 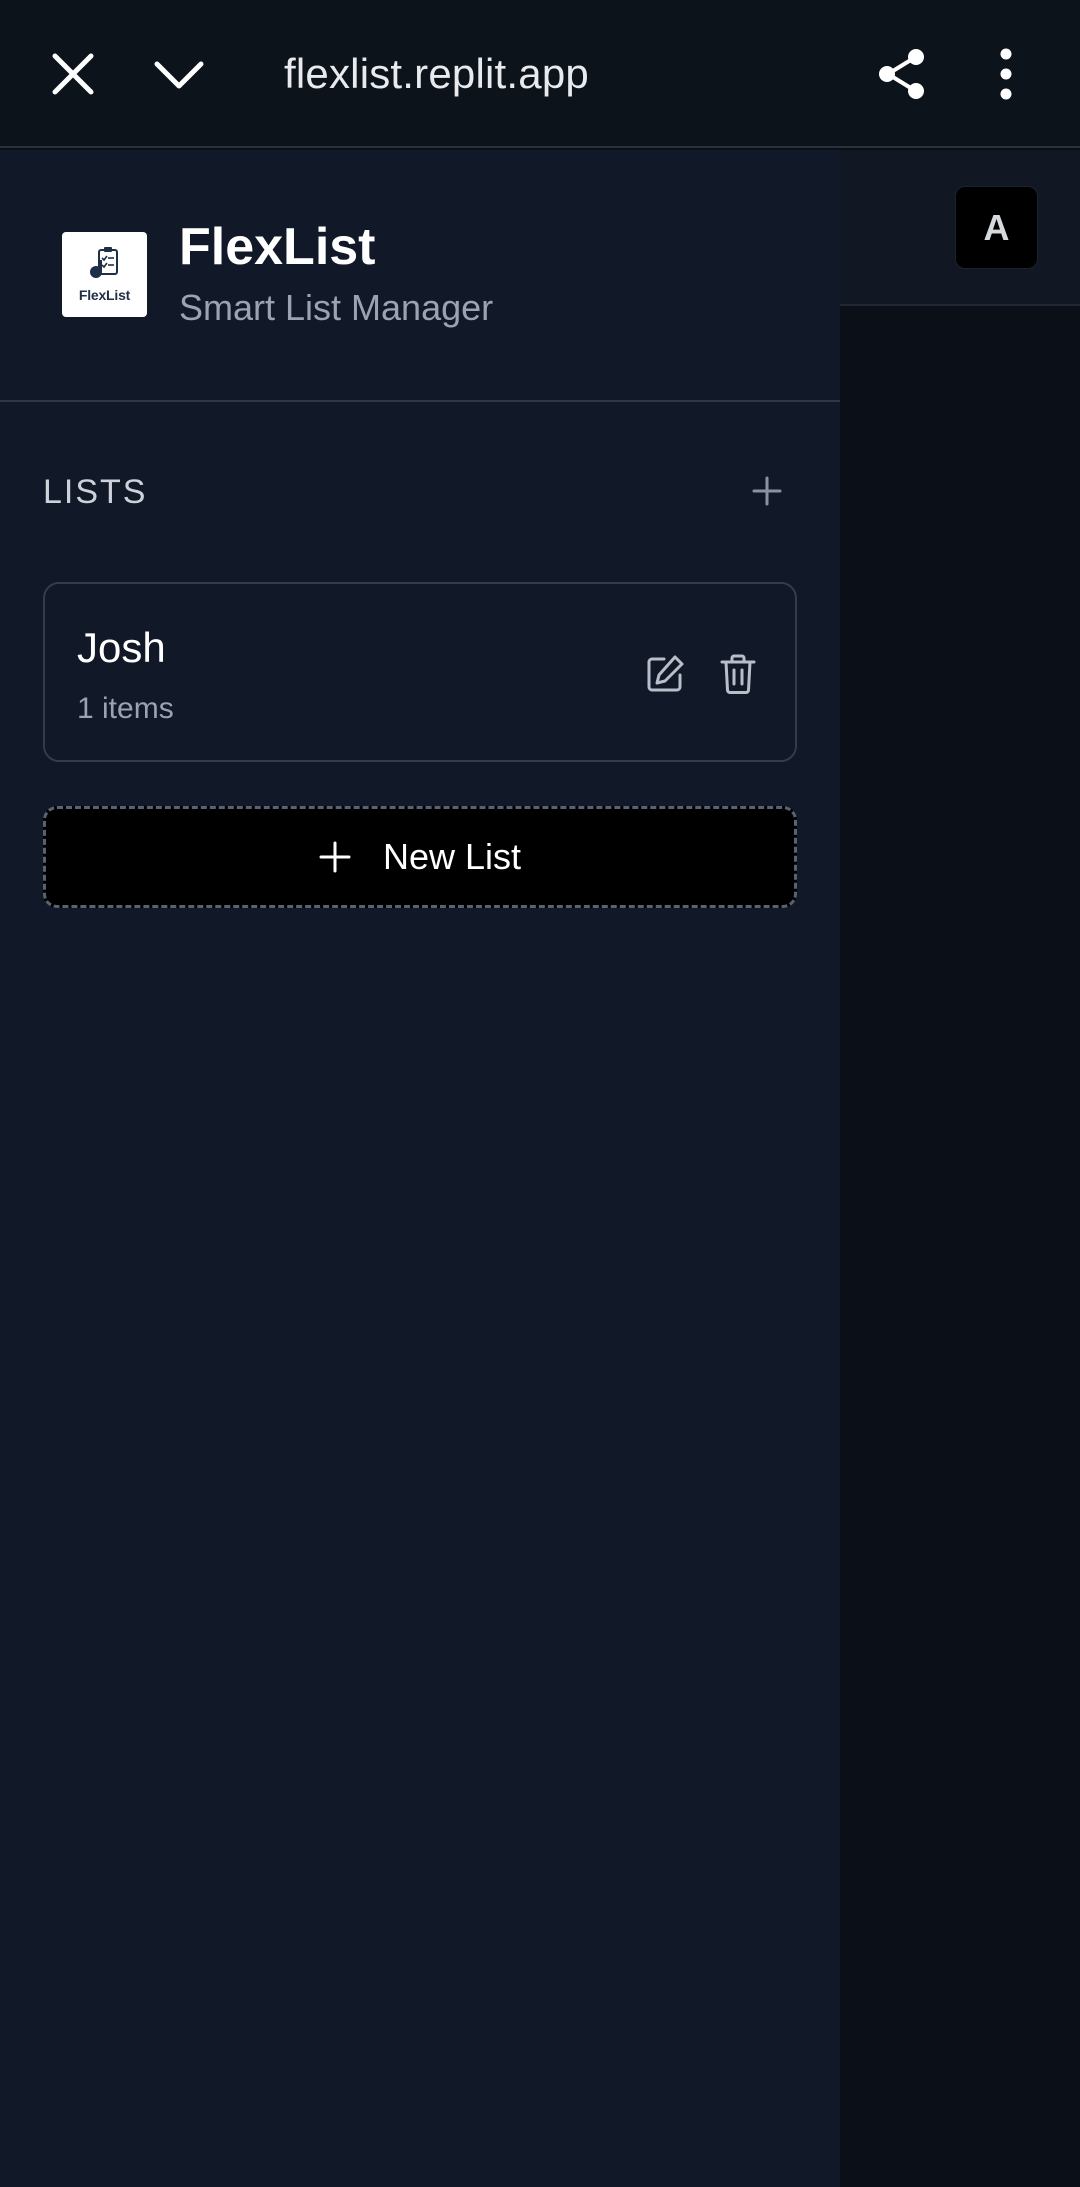 I want to click on more-options-button, so click(x=1006, y=74).